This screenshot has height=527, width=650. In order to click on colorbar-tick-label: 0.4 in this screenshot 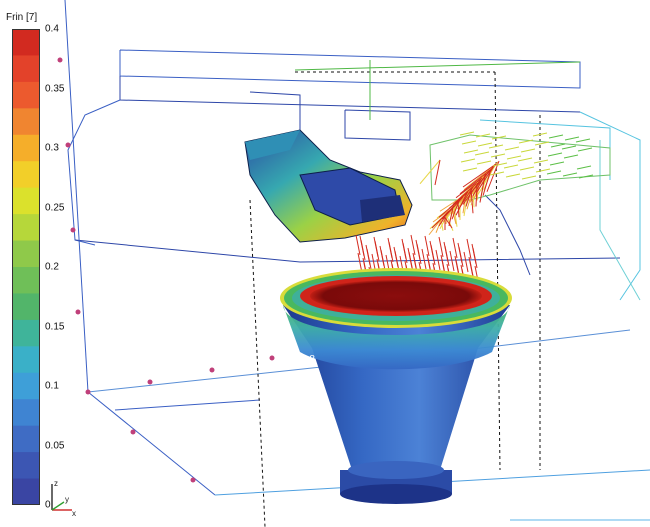, I will do `click(52, 29)`.